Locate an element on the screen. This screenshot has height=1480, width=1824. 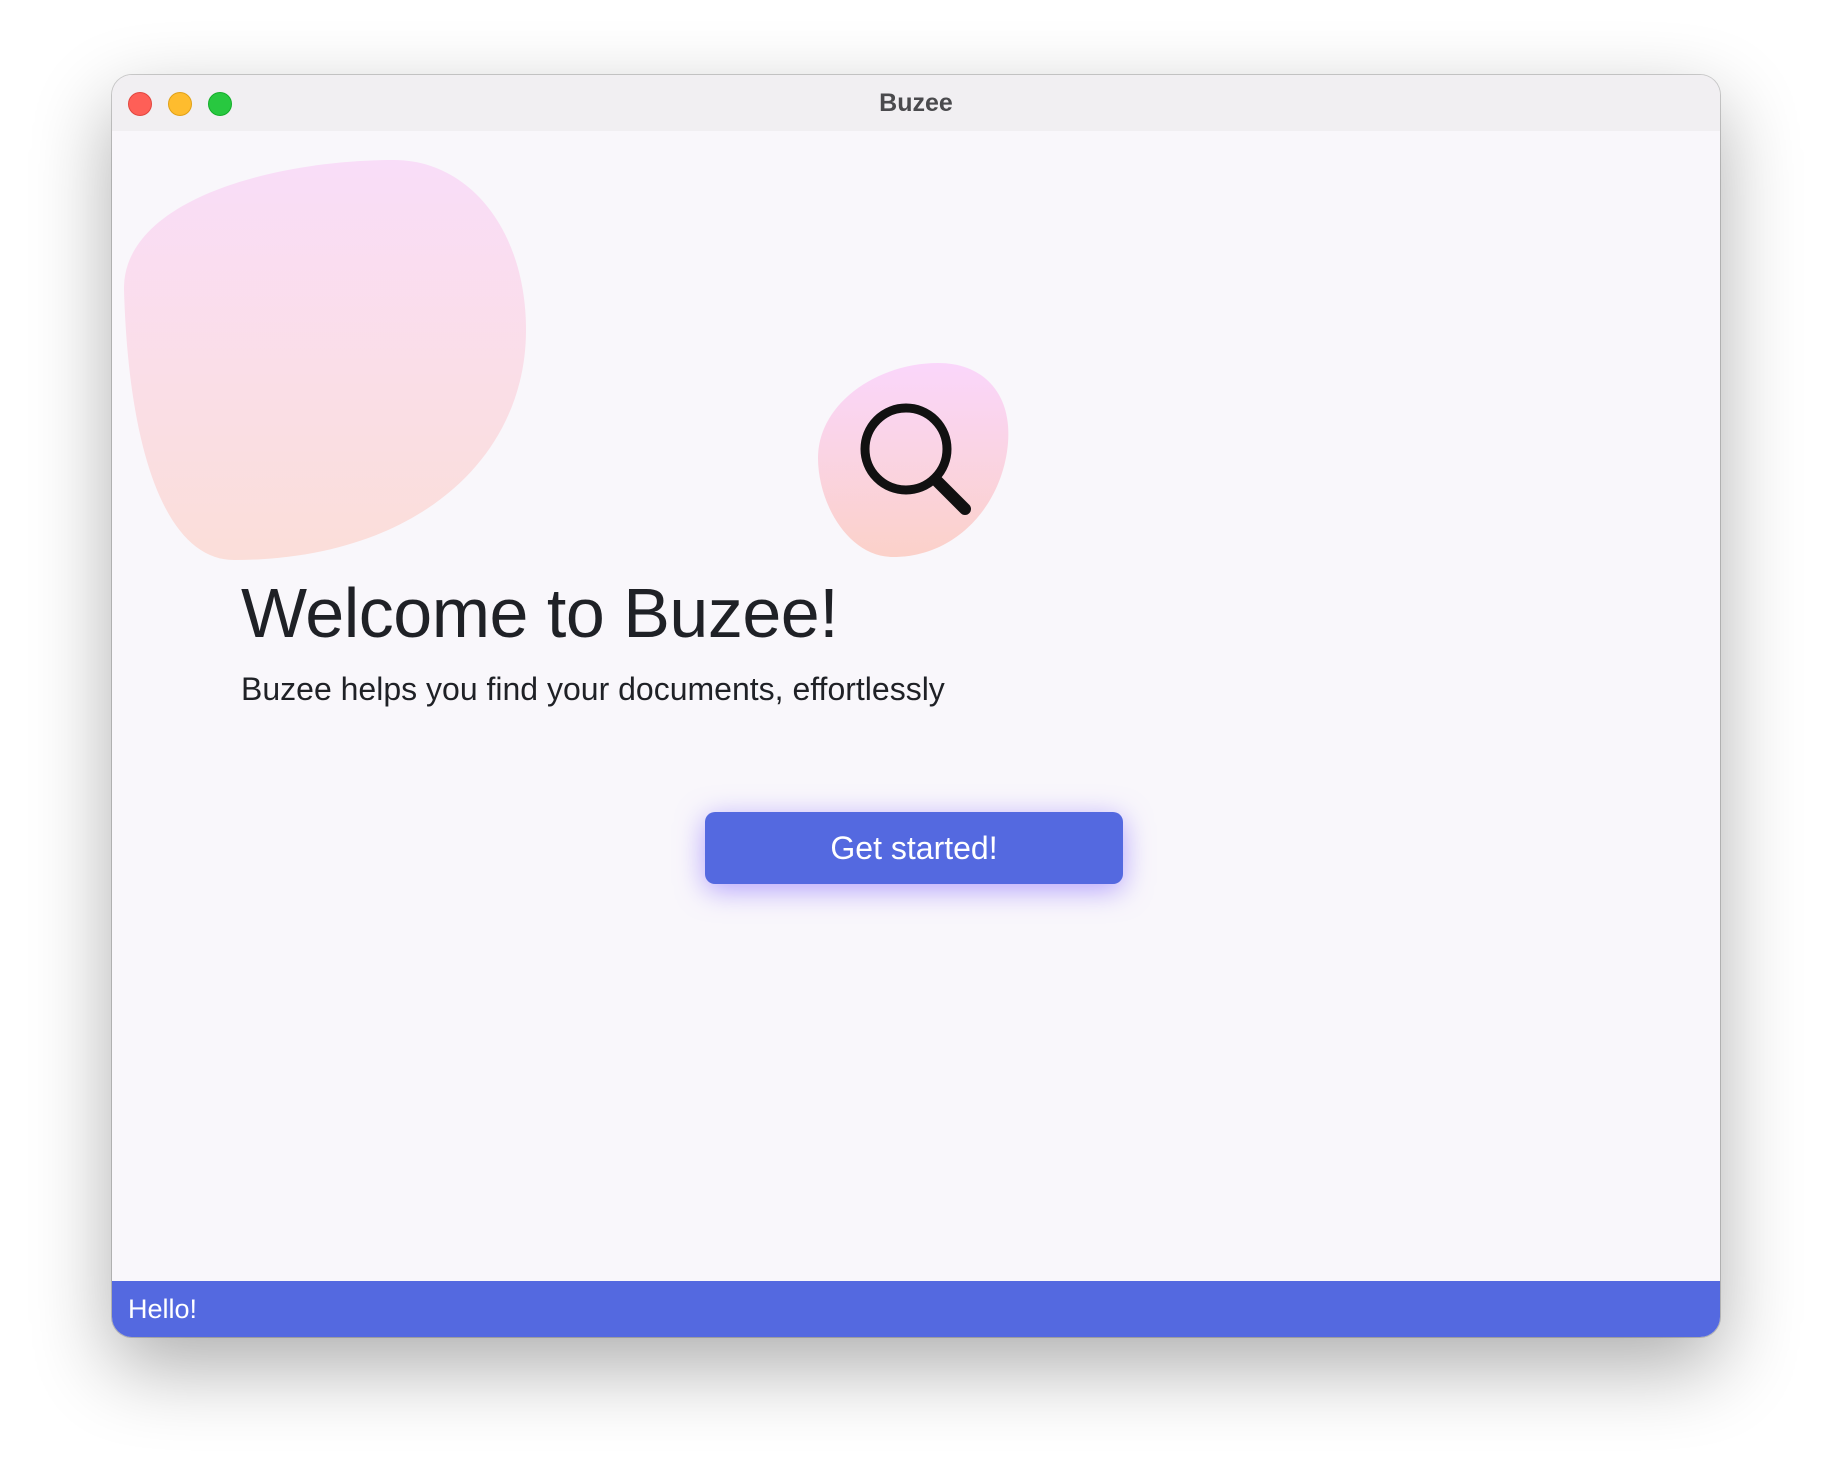
magnifying-glass-icon is located at coordinates (915, 459).